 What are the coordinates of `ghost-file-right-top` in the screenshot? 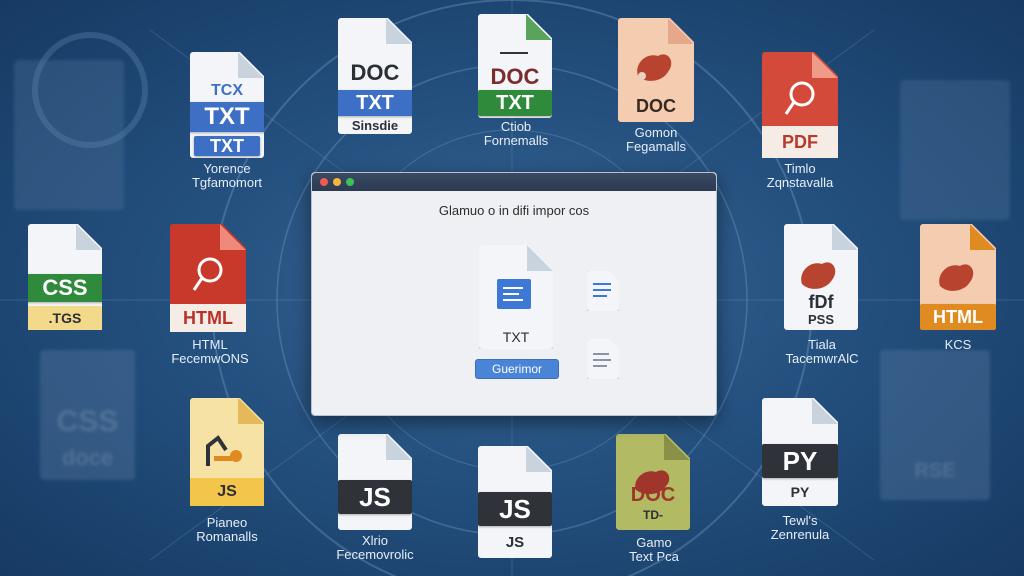 It's located at (955, 150).